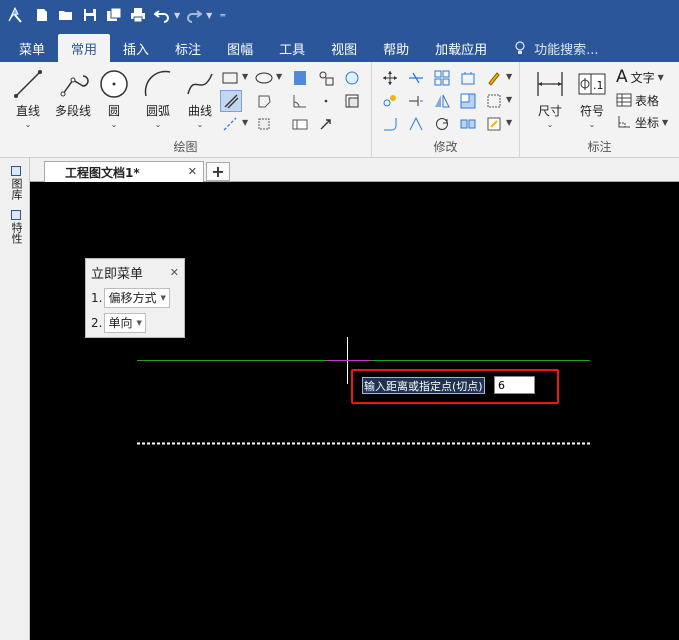 Image resolution: width=679 pixels, height=640 pixels. I want to click on cloud-icon, so click(352, 78).